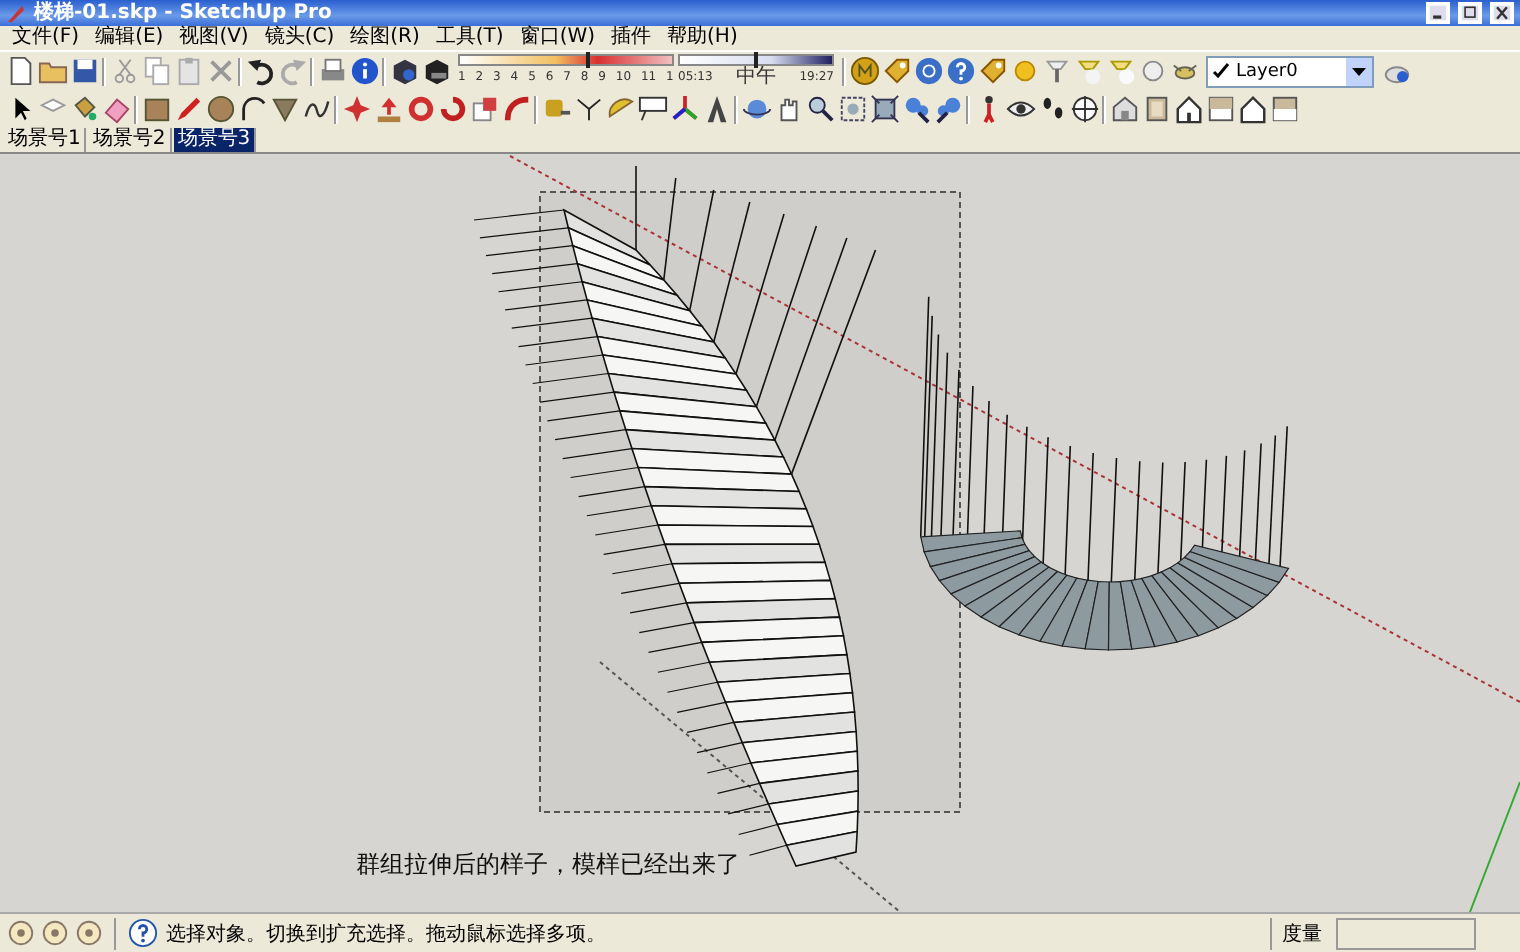 Image resolution: width=1520 pixels, height=952 pixels. Describe the element at coordinates (1470, 13) in the screenshot. I see `maximize-button` at that location.